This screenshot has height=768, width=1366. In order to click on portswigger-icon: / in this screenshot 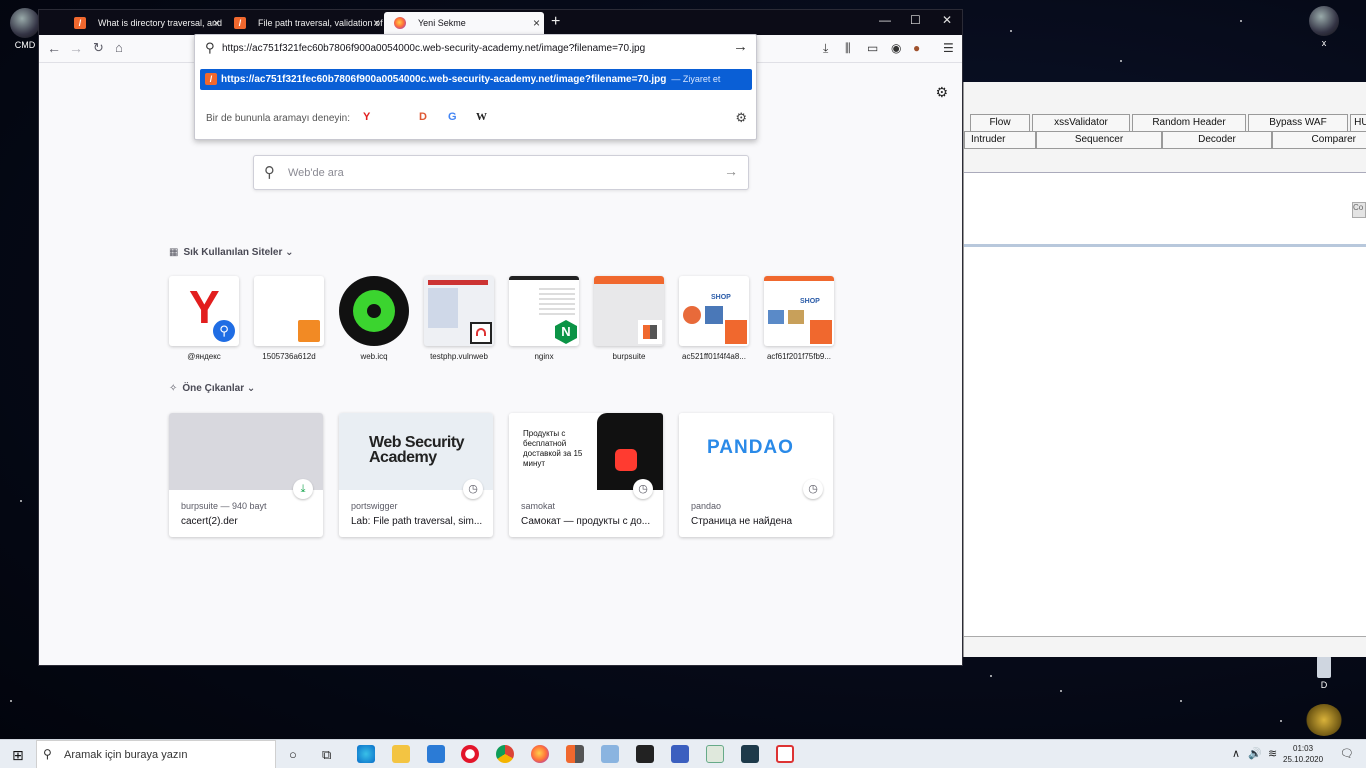, I will do `click(80, 23)`.